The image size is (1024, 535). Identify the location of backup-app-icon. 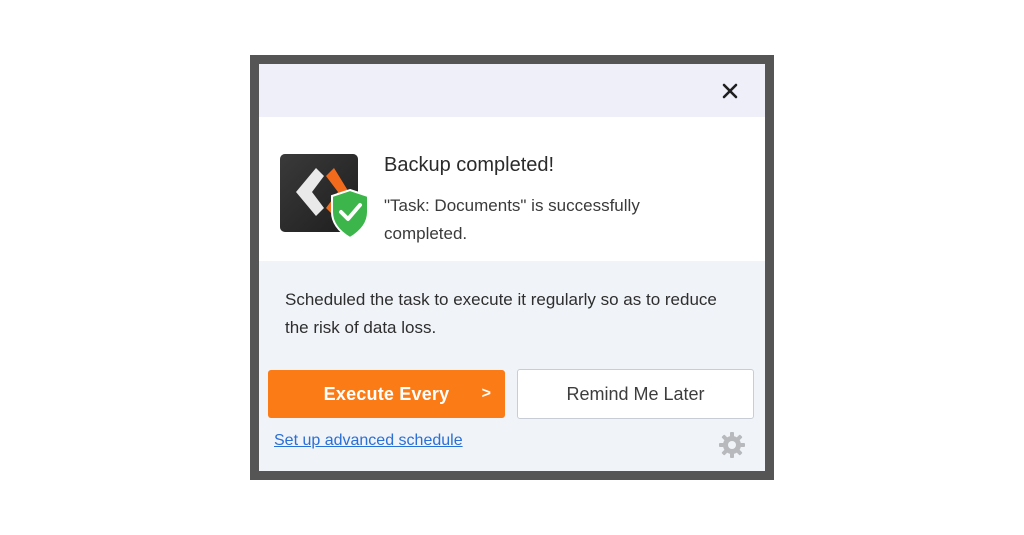
(326, 197).